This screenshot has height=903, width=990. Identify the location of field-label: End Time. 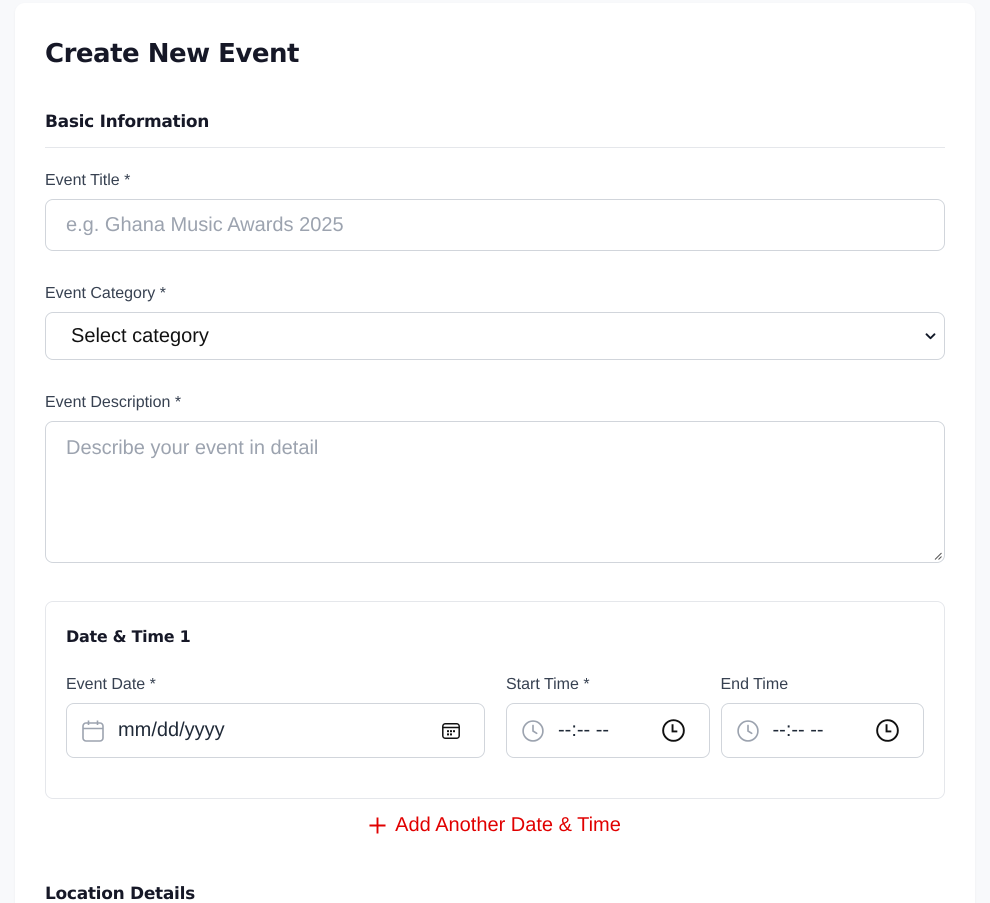
(754, 685).